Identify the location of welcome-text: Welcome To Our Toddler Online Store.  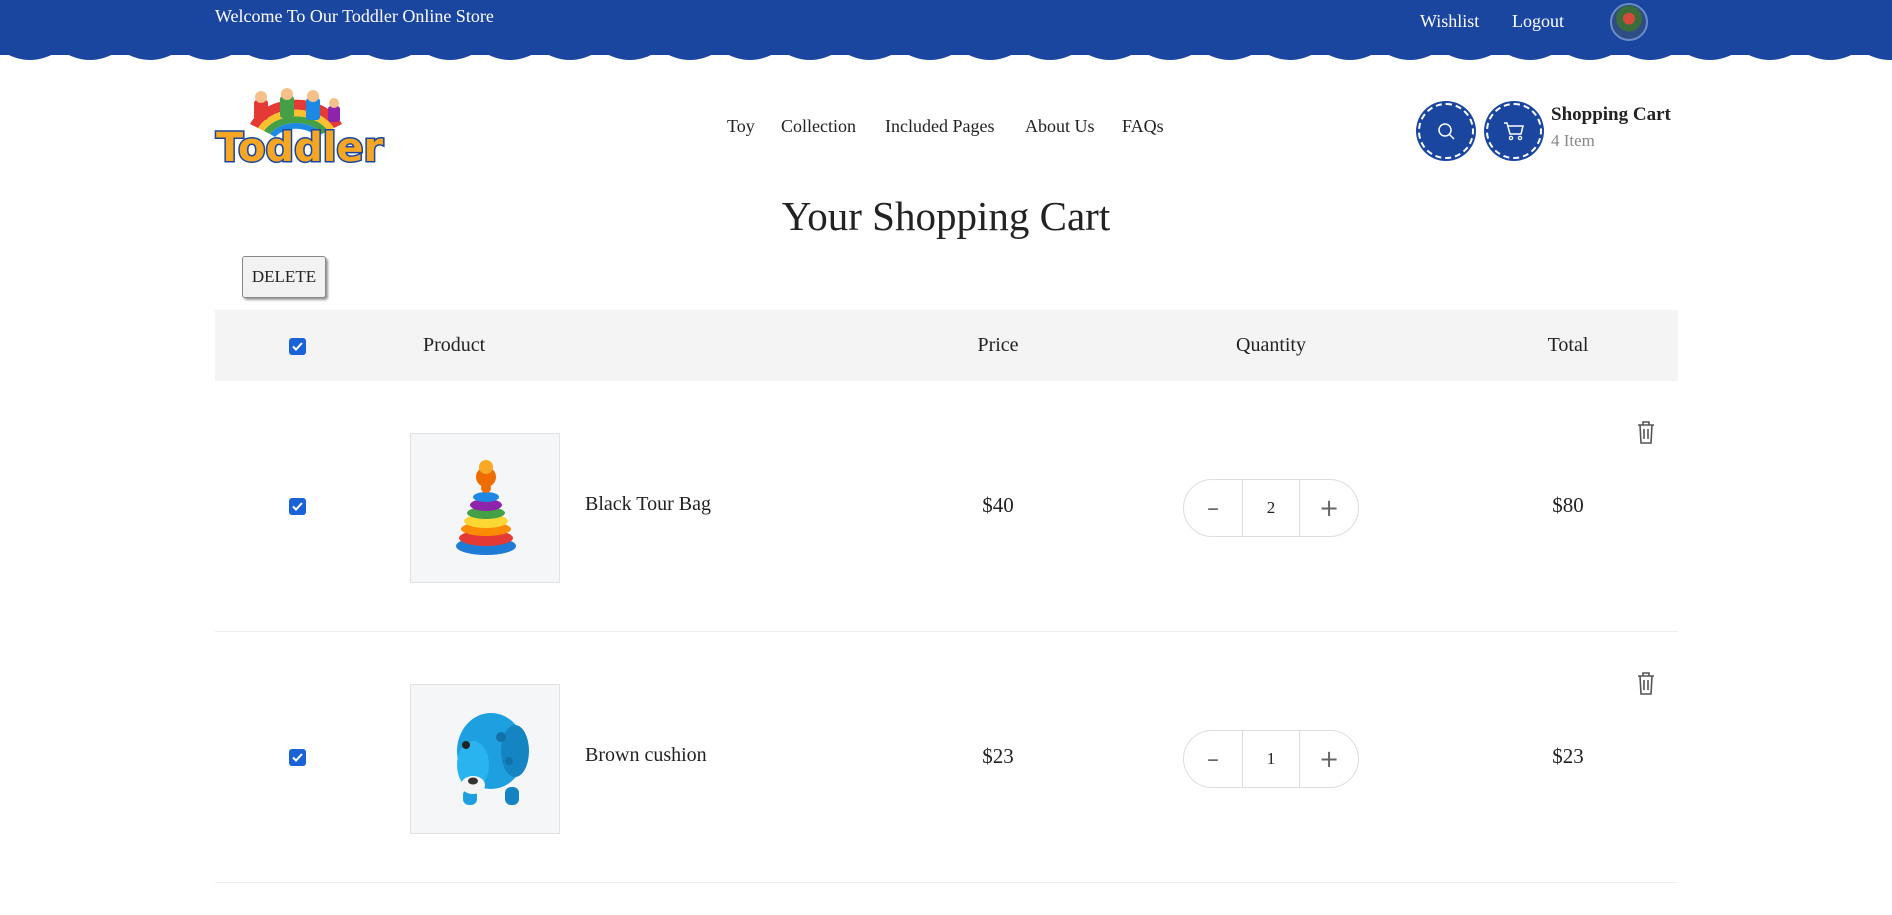
(354, 16).